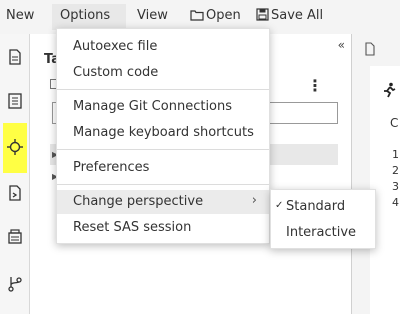  I want to click on editor-tab-letter: C, so click(394, 123).